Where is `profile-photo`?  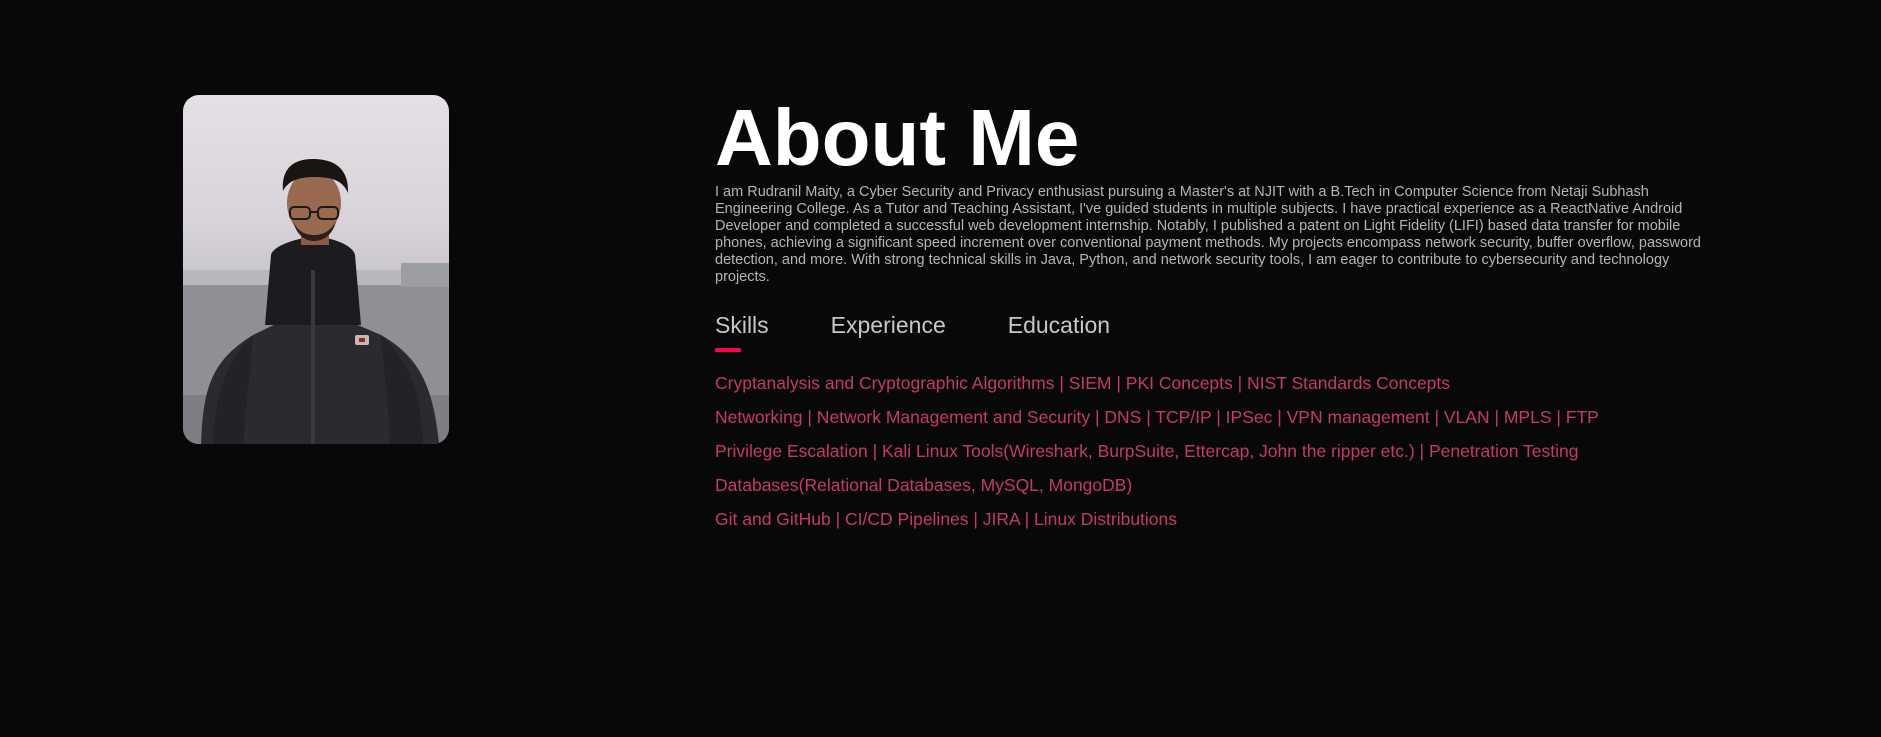 profile-photo is located at coordinates (316, 269).